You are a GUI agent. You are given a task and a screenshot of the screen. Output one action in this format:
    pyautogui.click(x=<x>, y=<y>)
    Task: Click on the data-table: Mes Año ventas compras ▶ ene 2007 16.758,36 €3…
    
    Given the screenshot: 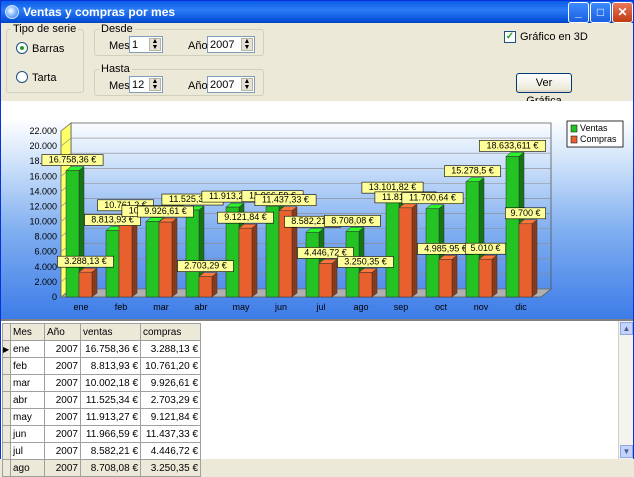 What is the action you would take?
    pyautogui.click(x=101, y=400)
    